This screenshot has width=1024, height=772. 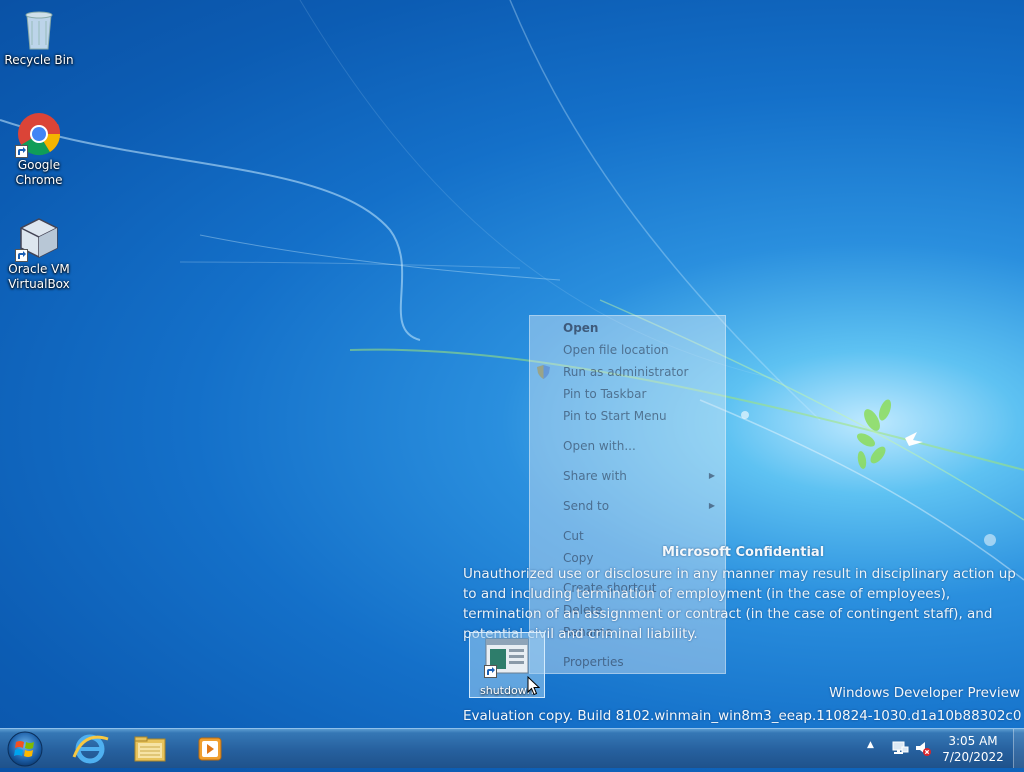 I want to click on show-desktop-button, so click(x=1018, y=748).